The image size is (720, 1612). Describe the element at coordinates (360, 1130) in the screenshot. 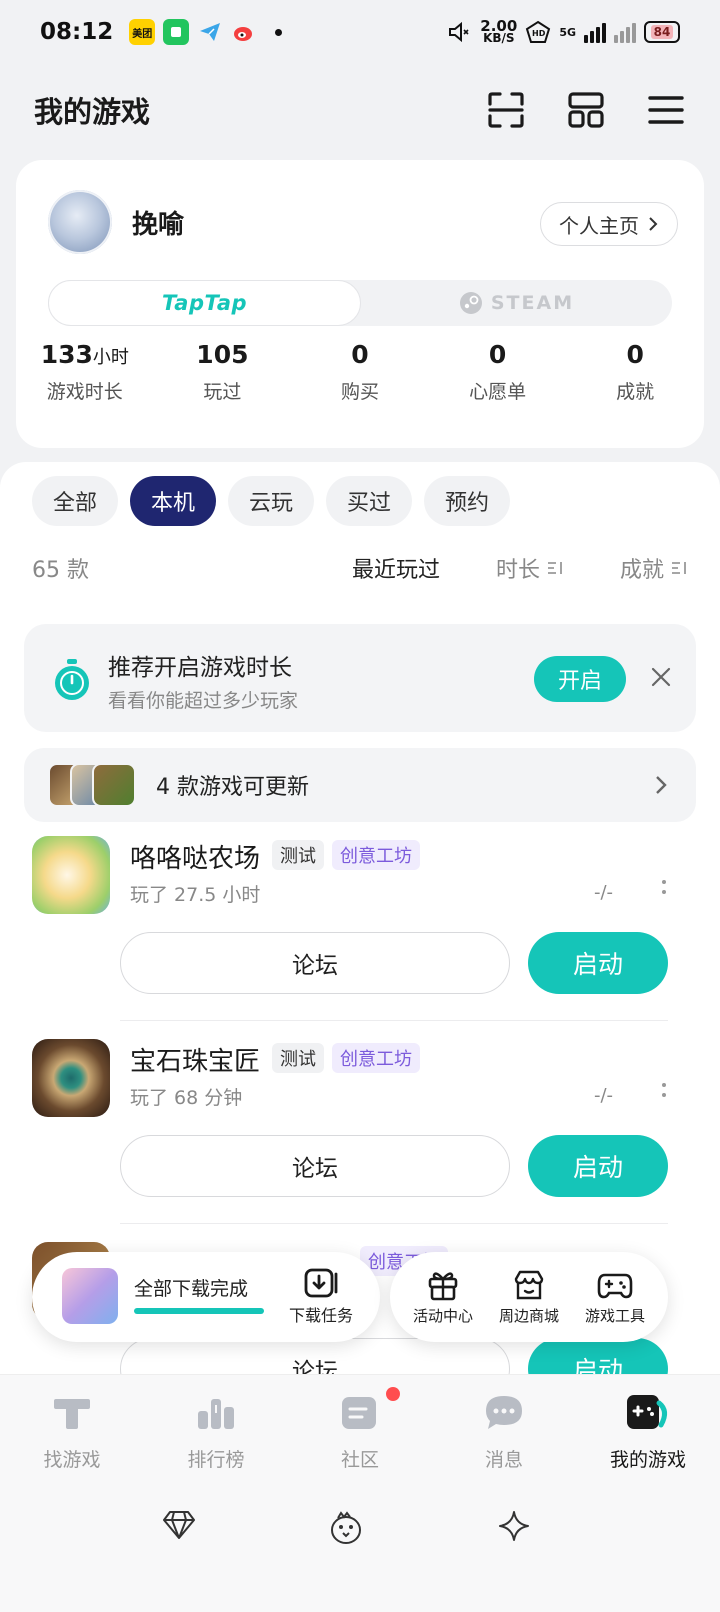

I see `game-item: 宝石珠宝匠 测试 创意工坊 玩了 68 分钟 -/- 论坛 启动` at that location.